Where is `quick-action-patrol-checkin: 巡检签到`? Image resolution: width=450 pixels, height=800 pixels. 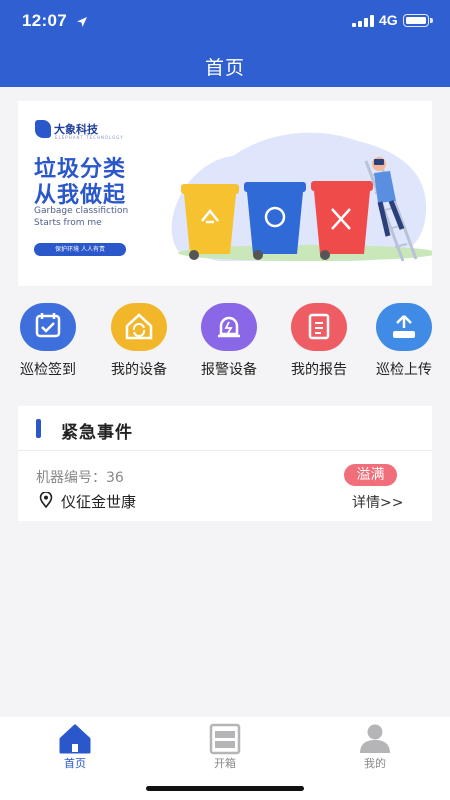
quick-action-patrol-checkin: 巡检签到 is located at coordinates (48, 341).